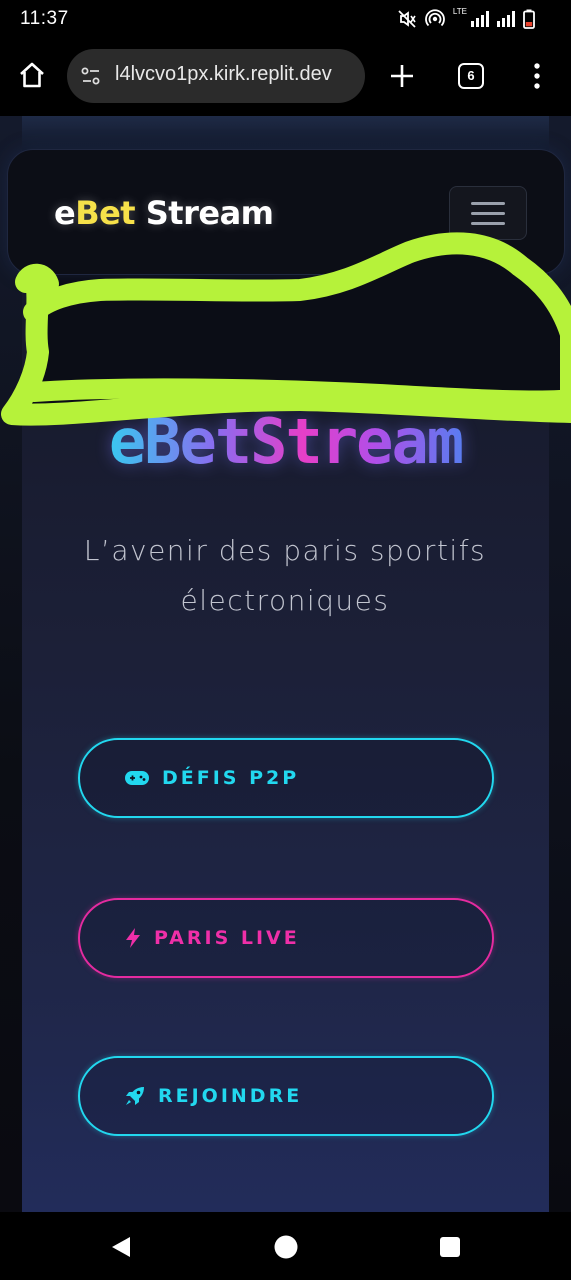  What do you see at coordinates (230, 1096) in the screenshot?
I see `join-button-label: REJOINDRE` at bounding box center [230, 1096].